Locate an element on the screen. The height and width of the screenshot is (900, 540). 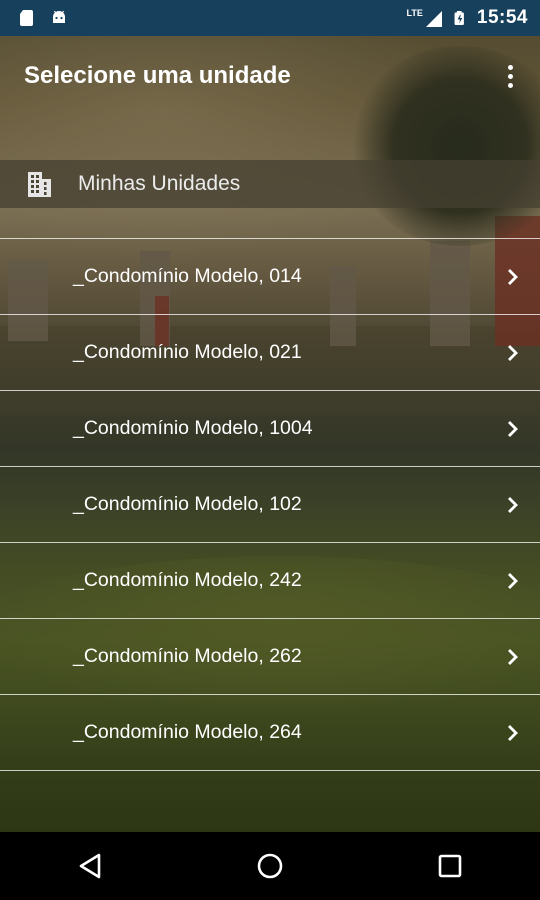
back-icon is located at coordinates (90, 866).